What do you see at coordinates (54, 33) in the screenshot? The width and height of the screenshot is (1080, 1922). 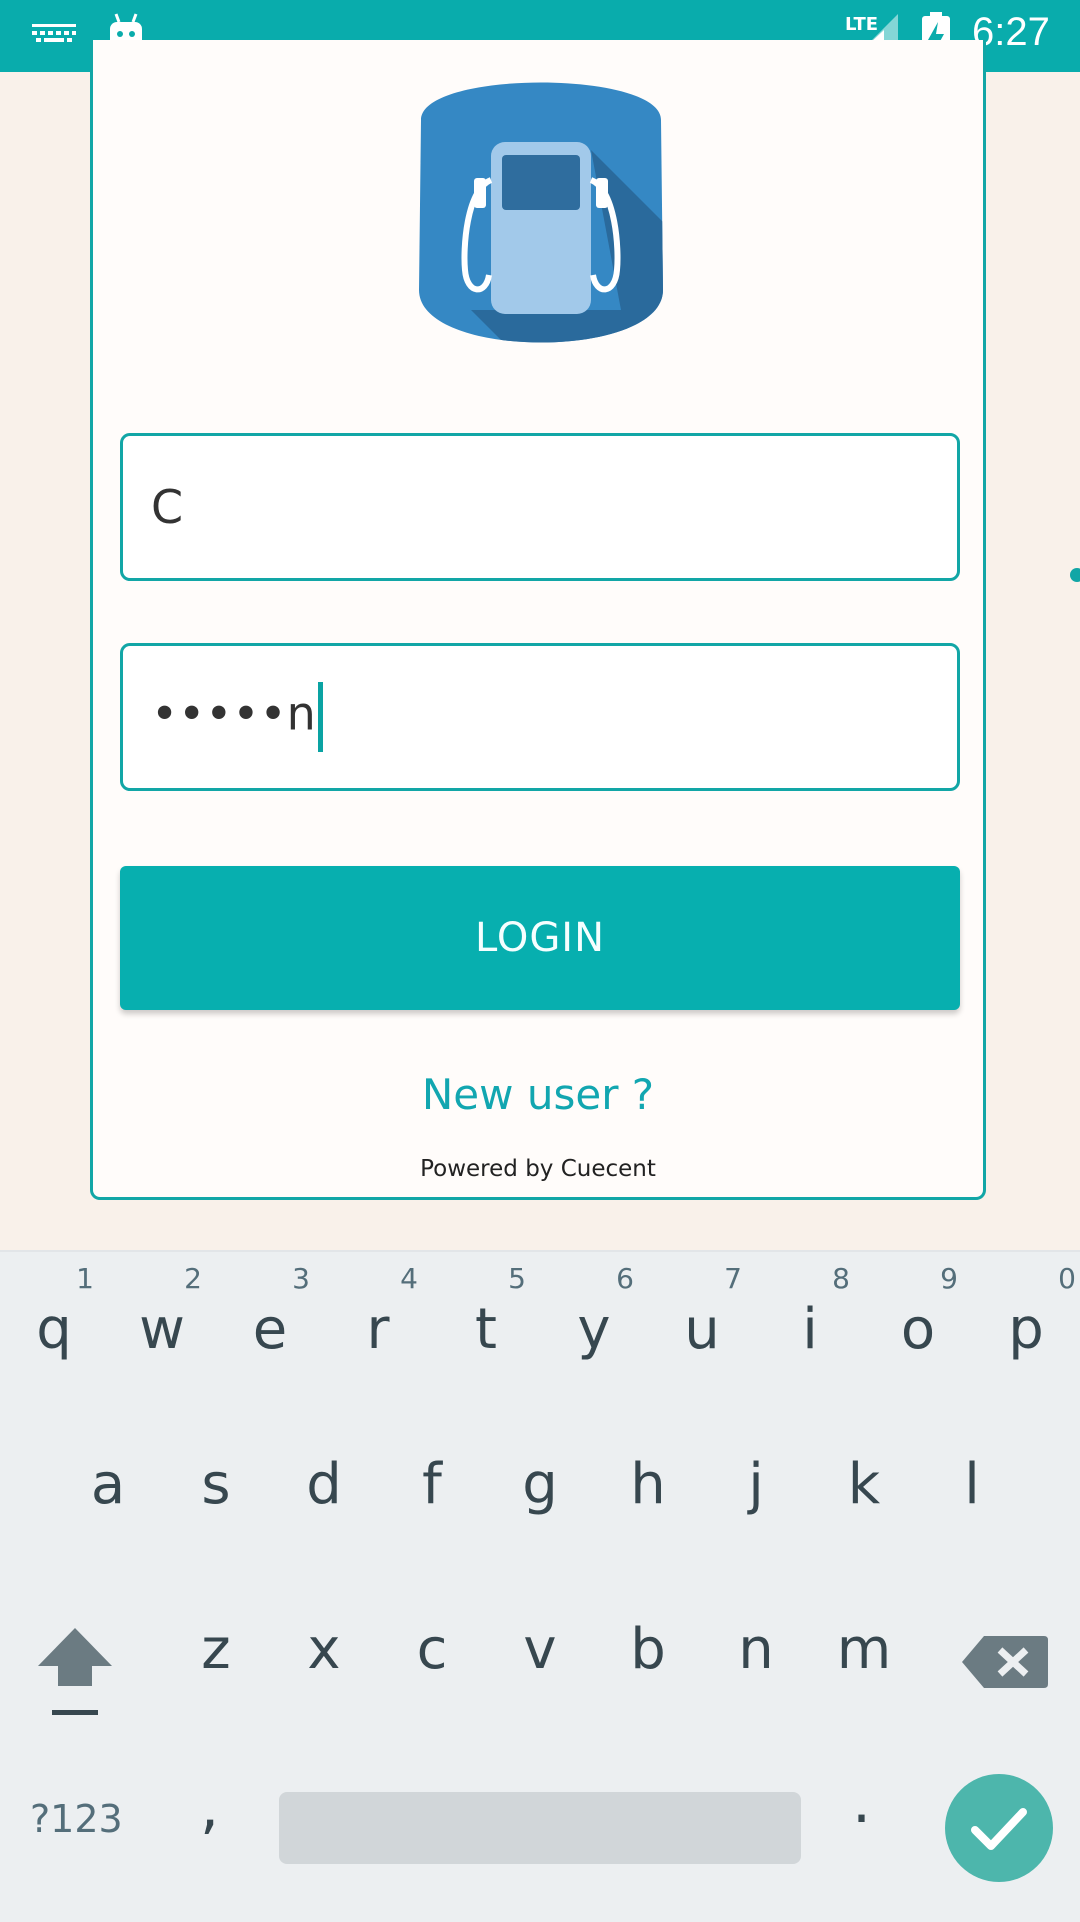 I see `keyboard-icon` at bounding box center [54, 33].